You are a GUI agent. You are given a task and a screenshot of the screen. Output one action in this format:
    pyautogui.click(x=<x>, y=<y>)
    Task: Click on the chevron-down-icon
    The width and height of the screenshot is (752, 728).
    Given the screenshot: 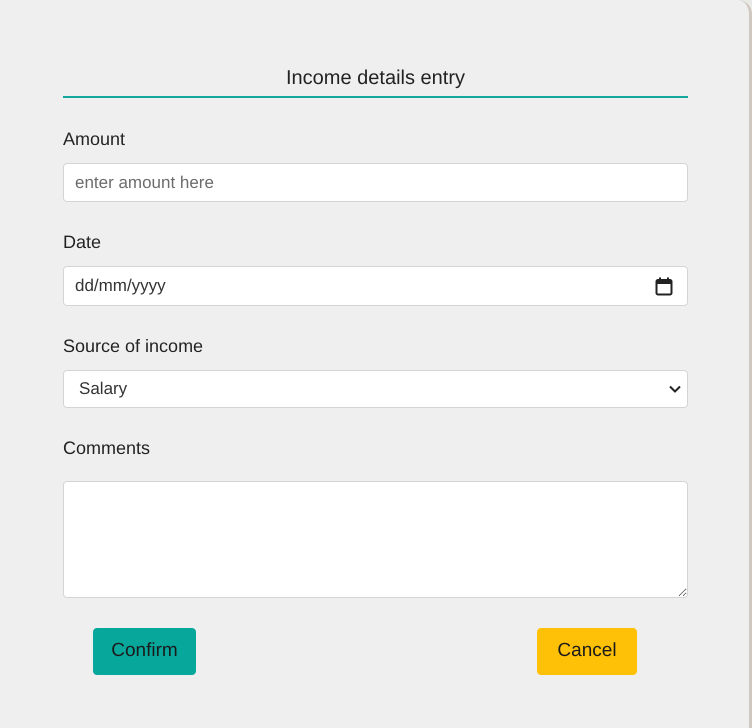 What is the action you would take?
    pyautogui.click(x=675, y=389)
    